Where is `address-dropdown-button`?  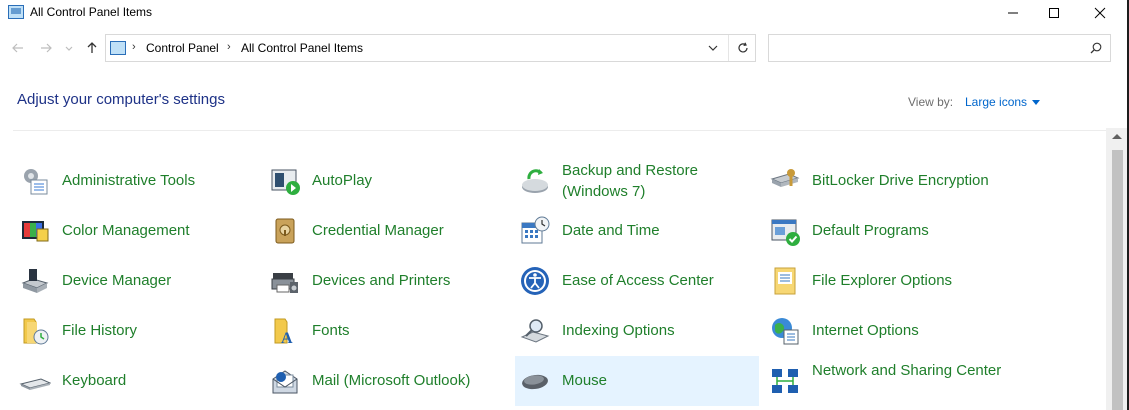 address-dropdown-button is located at coordinates (713, 48).